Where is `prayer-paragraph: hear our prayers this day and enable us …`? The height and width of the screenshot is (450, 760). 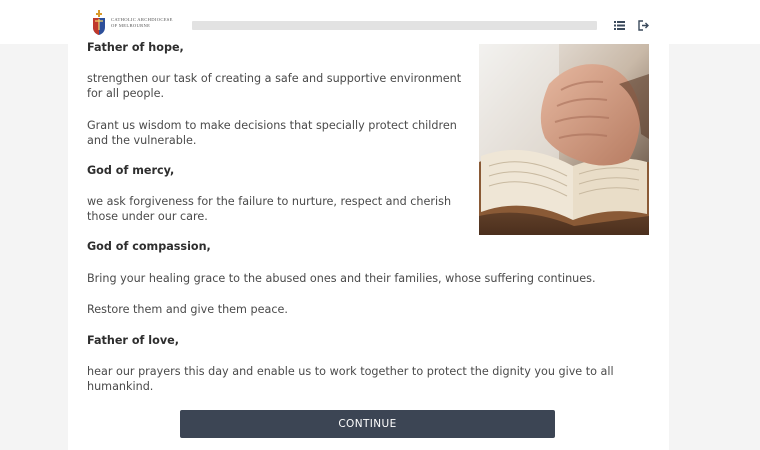 prayer-paragraph: hear our prayers this day and enable us … is located at coordinates (350, 379).